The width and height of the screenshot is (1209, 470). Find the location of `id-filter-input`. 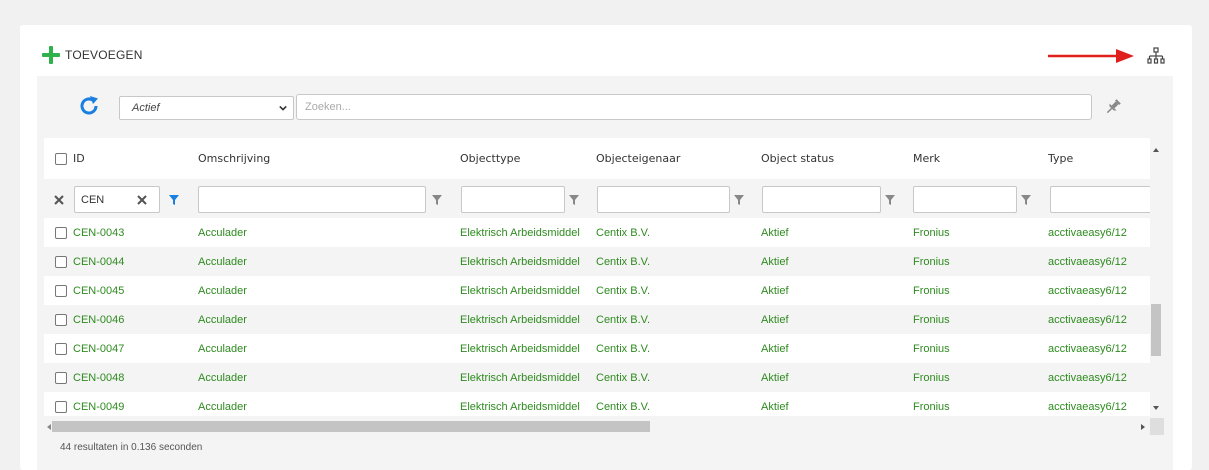

id-filter-input is located at coordinates (117, 199).